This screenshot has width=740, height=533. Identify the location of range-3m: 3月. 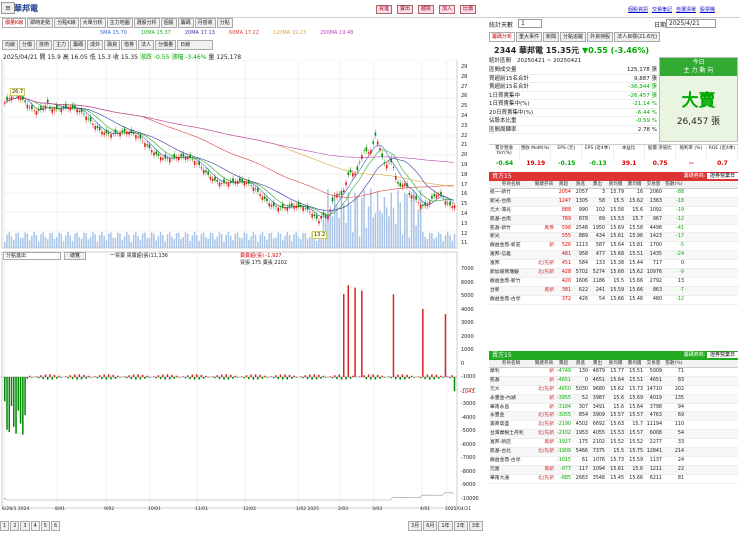
(415, 526).